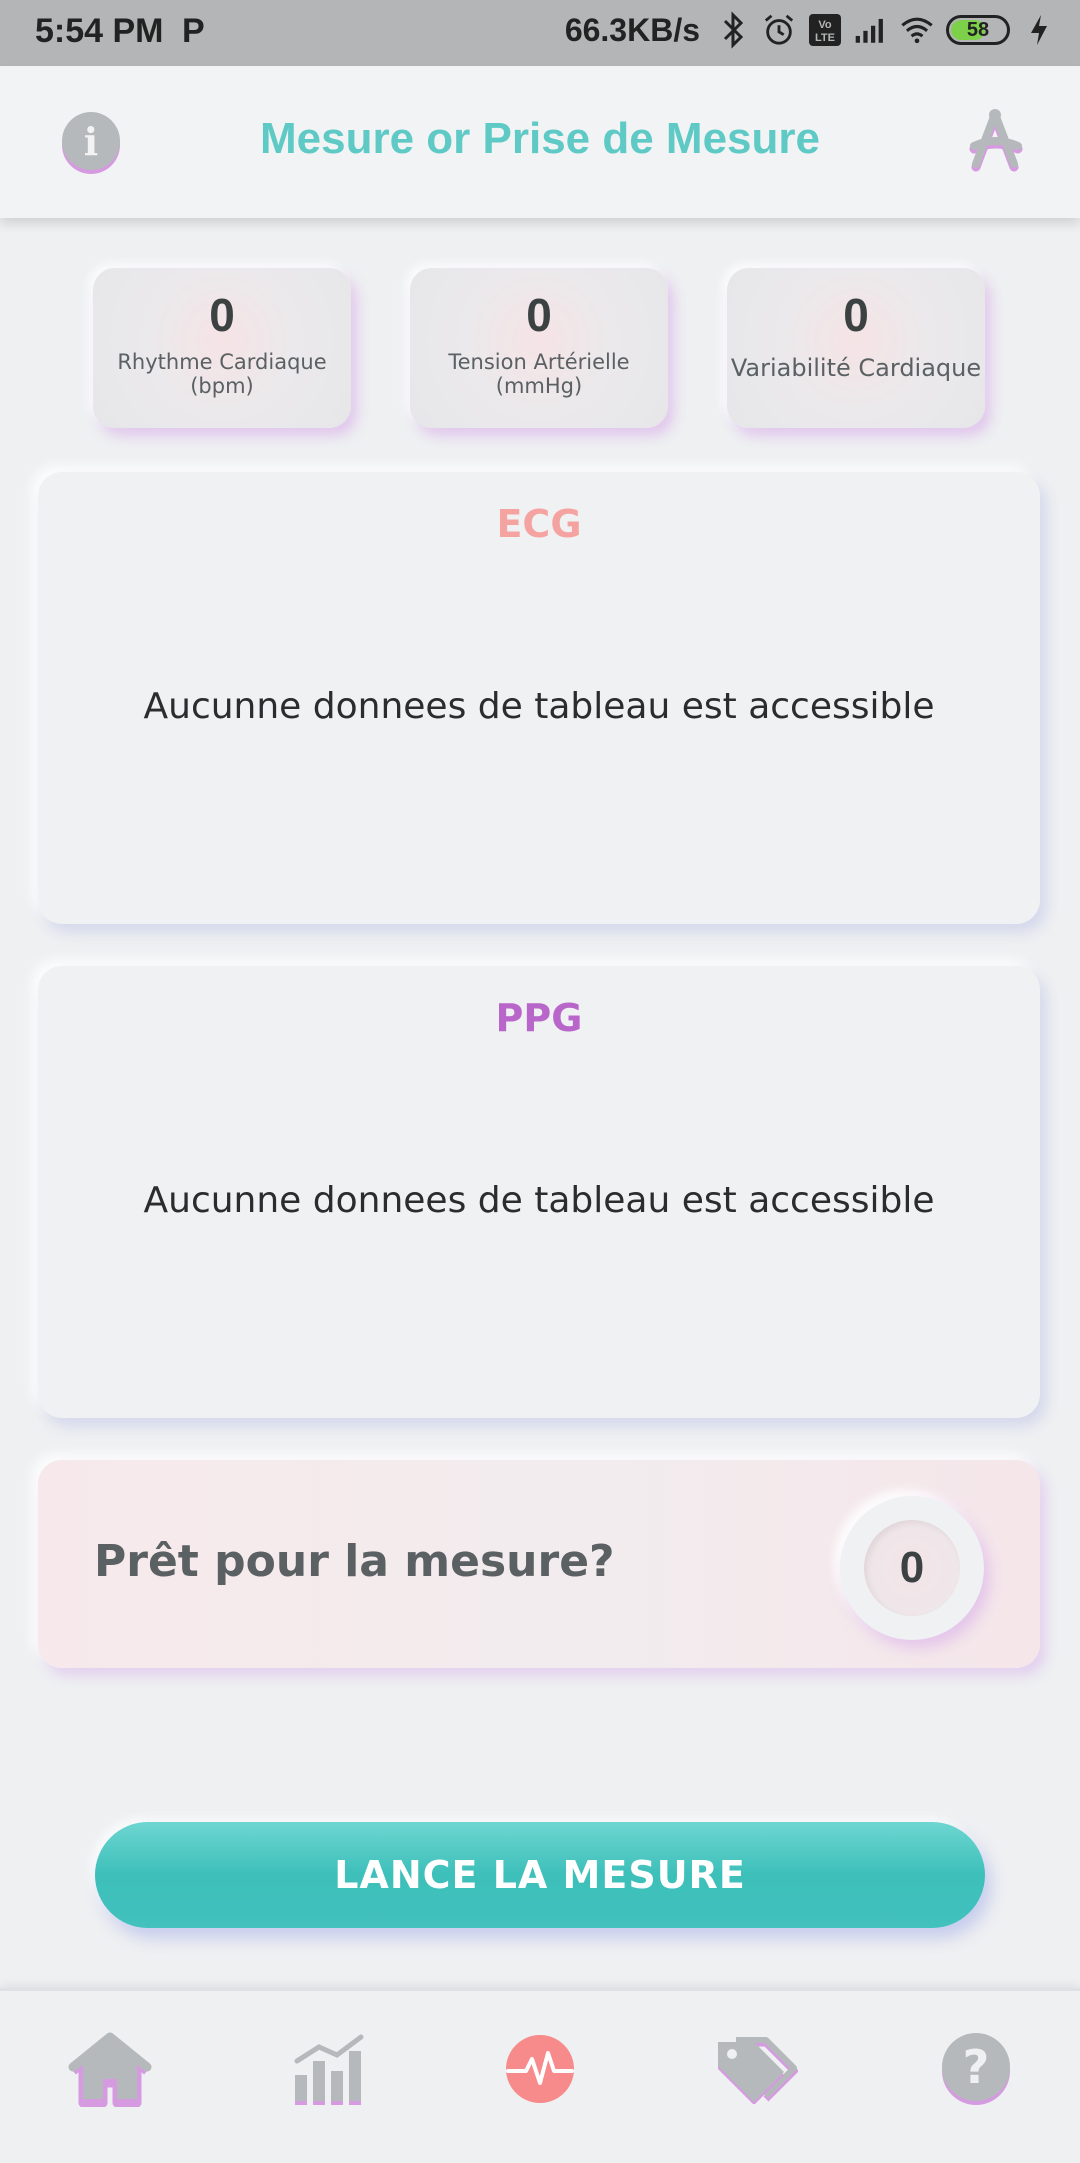 The height and width of the screenshot is (2163, 1080). I want to click on svg-text: LTE, so click(825, 38).